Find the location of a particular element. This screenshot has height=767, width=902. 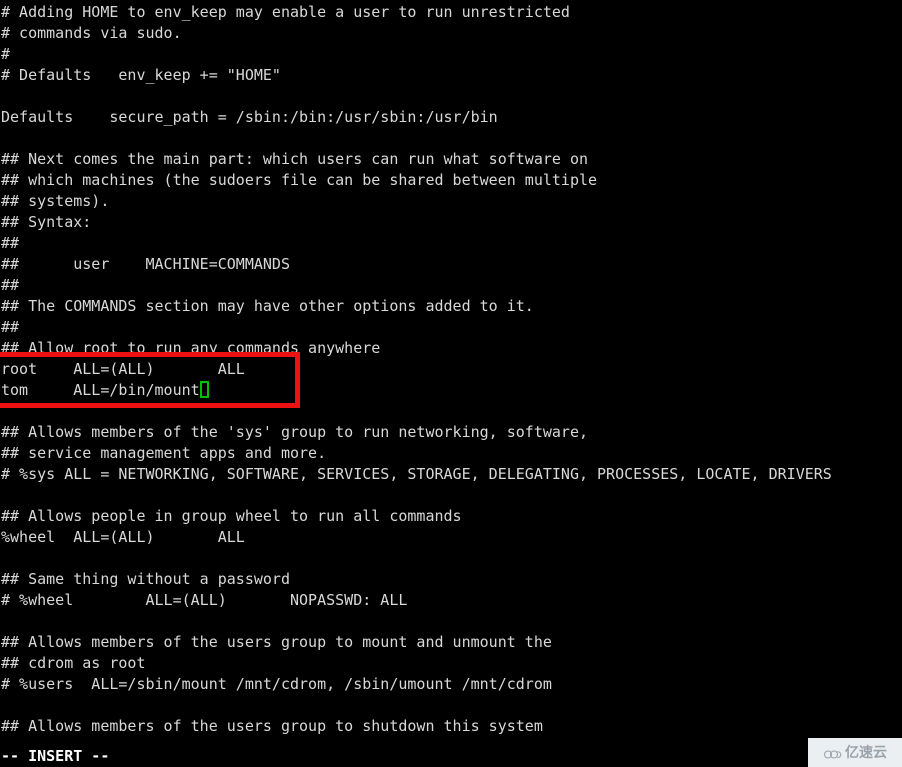

cloud-icon is located at coordinates (832, 752).